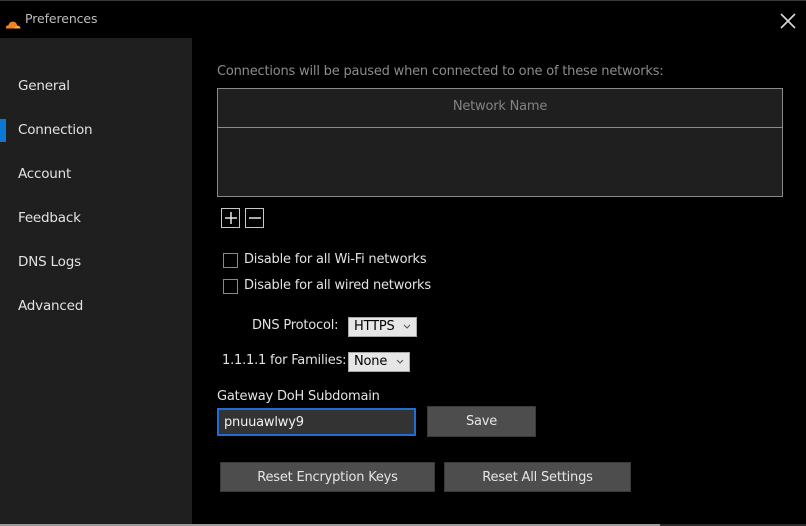 Image resolution: width=806 pixels, height=526 pixels. Describe the element at coordinates (96, 262) in the screenshot. I see `sidebar-item-dns-logs: DNS Logs` at that location.